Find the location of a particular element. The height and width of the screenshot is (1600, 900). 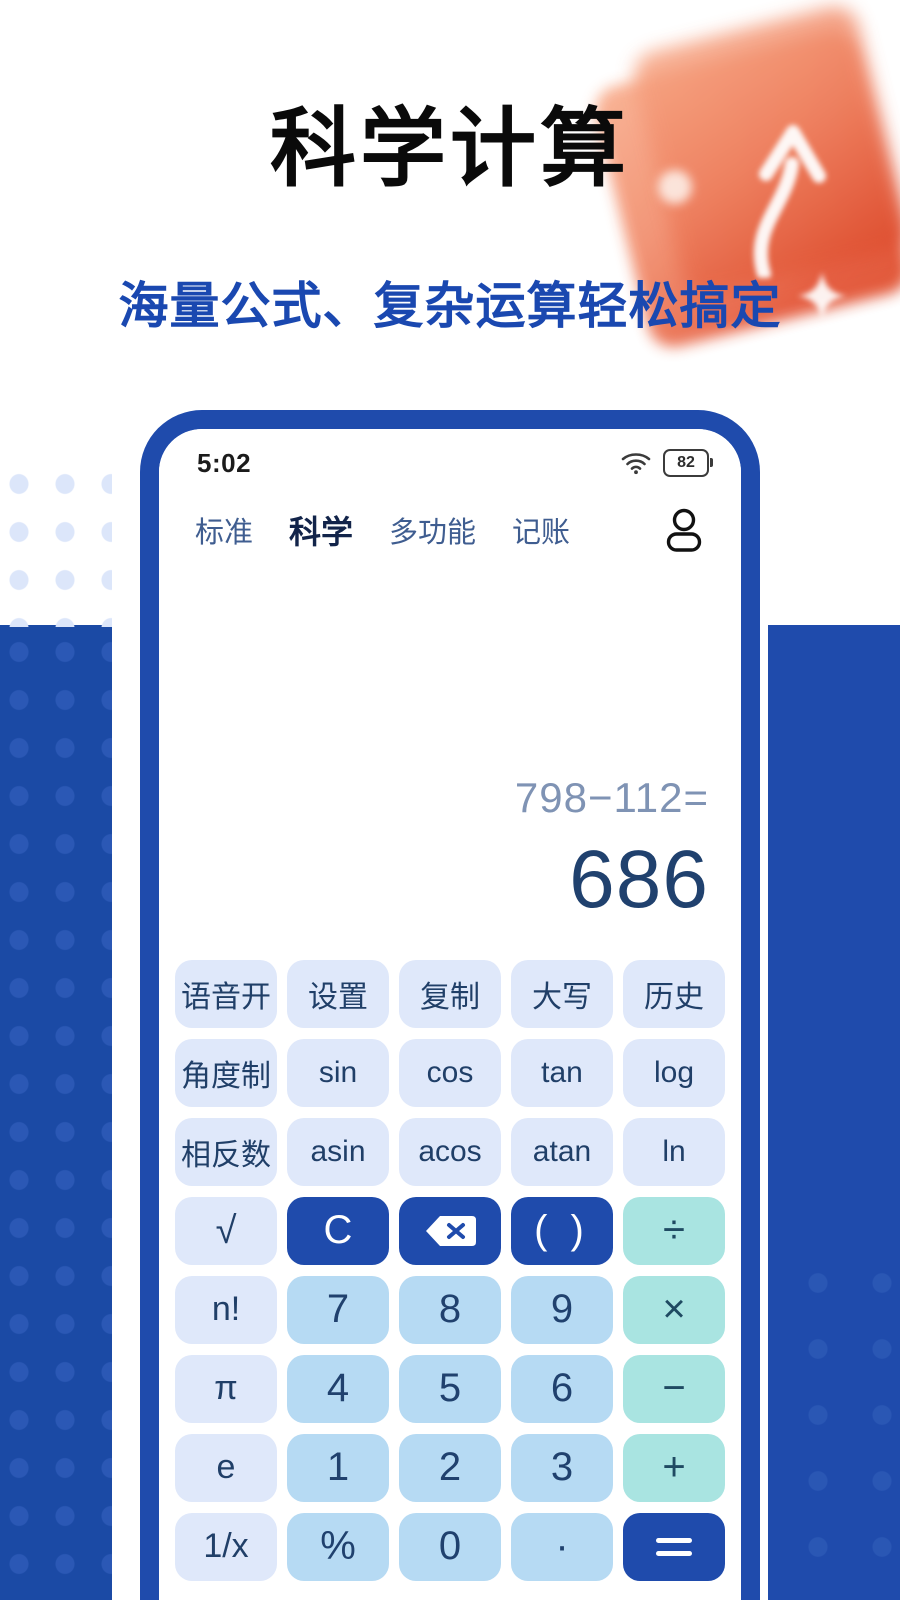

tab-bookkeeping: 记账 is located at coordinates (541, 530).